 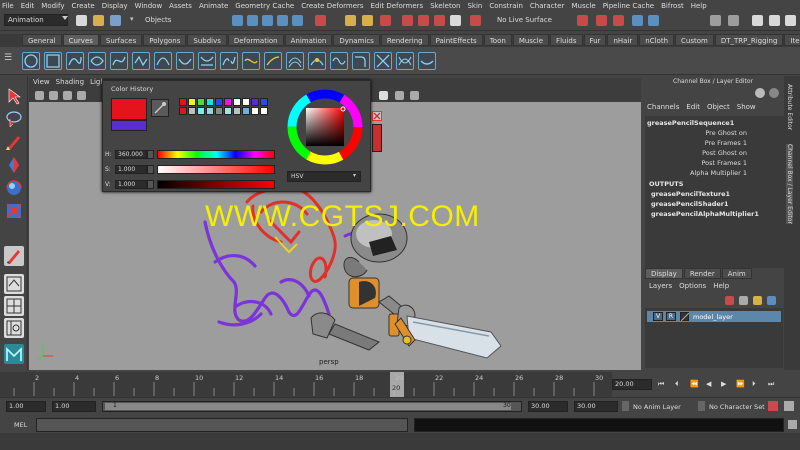 I want to click on range-slider-handle: 1 30, so click(x=308, y=406).